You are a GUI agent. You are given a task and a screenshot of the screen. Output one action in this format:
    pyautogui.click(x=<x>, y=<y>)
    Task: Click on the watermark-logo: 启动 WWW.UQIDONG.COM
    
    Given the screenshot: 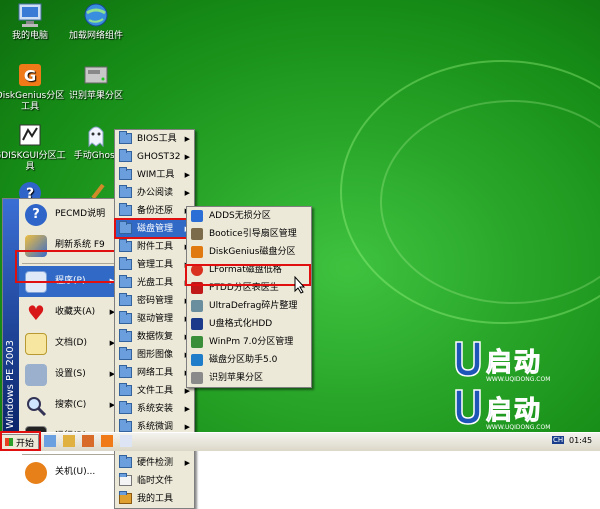 What is the action you would take?
    pyautogui.click(x=518, y=410)
    